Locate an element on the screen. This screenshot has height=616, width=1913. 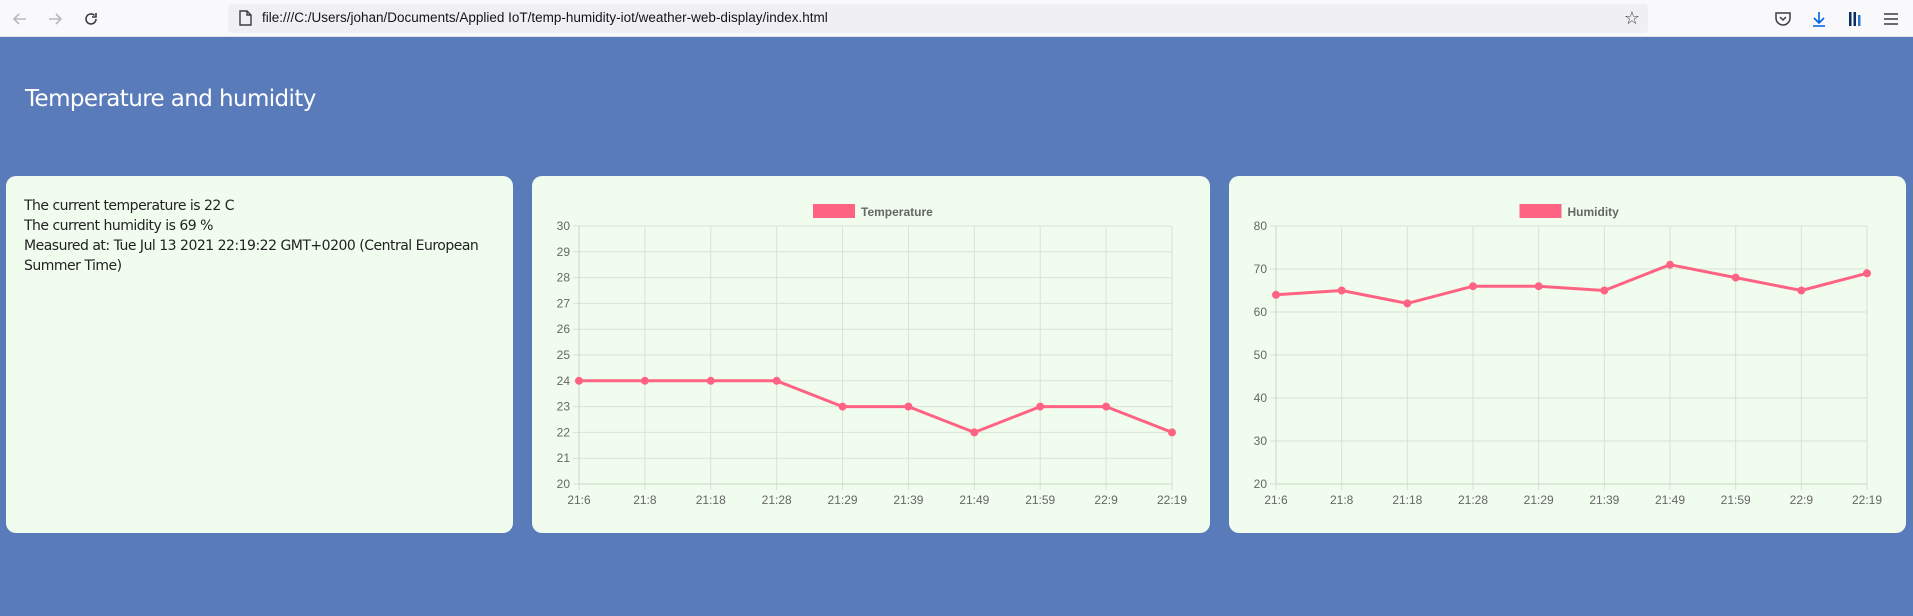
y-tick-label: 40 is located at coordinates (1261, 398).